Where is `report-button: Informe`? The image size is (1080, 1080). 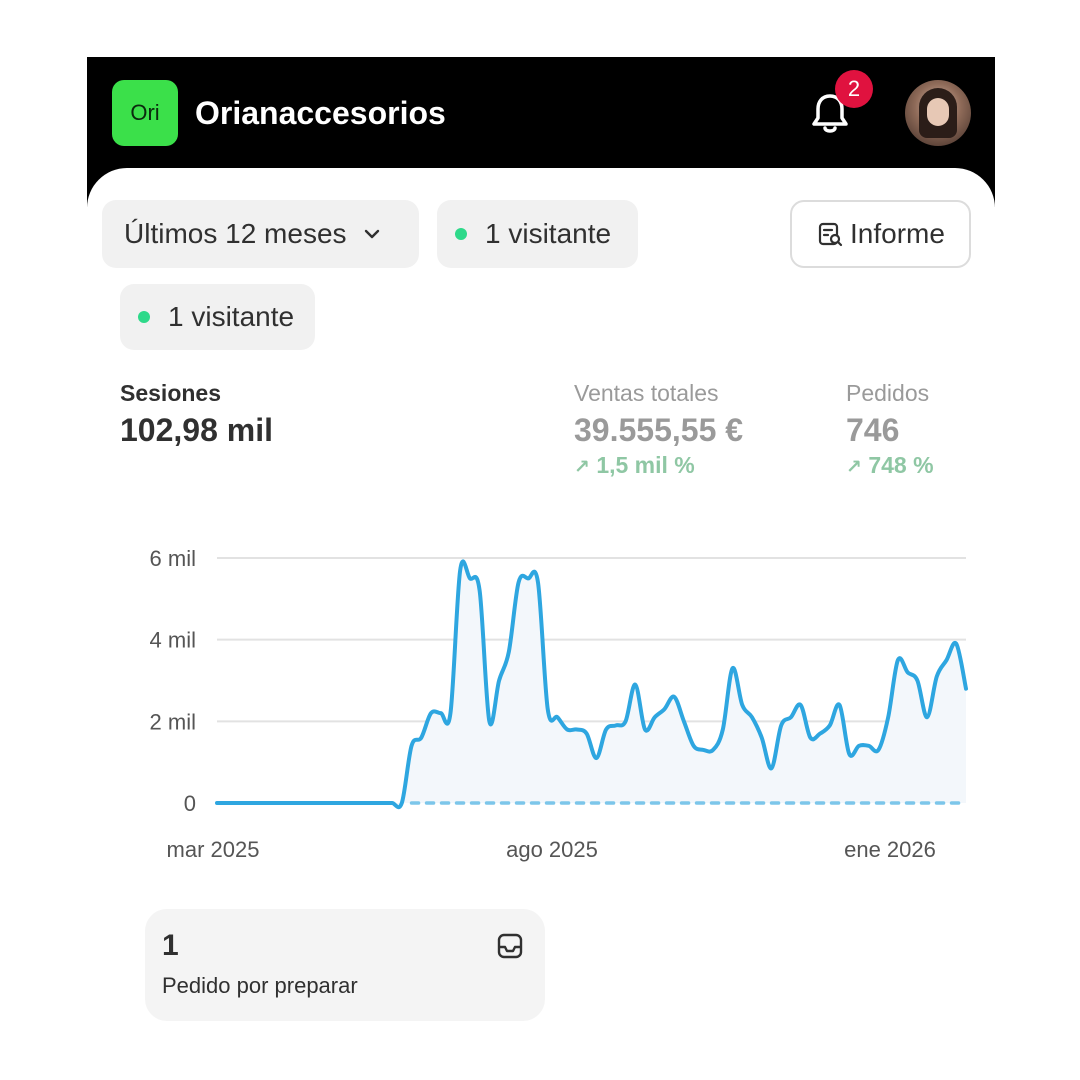 report-button: Informe is located at coordinates (880, 234).